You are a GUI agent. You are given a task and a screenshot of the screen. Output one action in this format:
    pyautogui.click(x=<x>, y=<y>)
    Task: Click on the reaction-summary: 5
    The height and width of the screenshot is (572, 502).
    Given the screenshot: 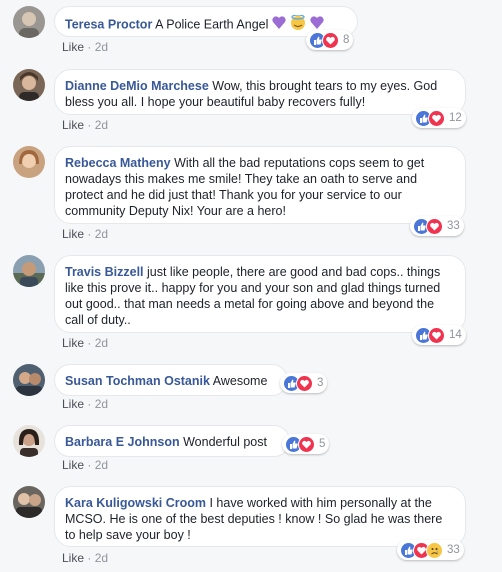 What is the action you would take?
    pyautogui.click(x=306, y=444)
    